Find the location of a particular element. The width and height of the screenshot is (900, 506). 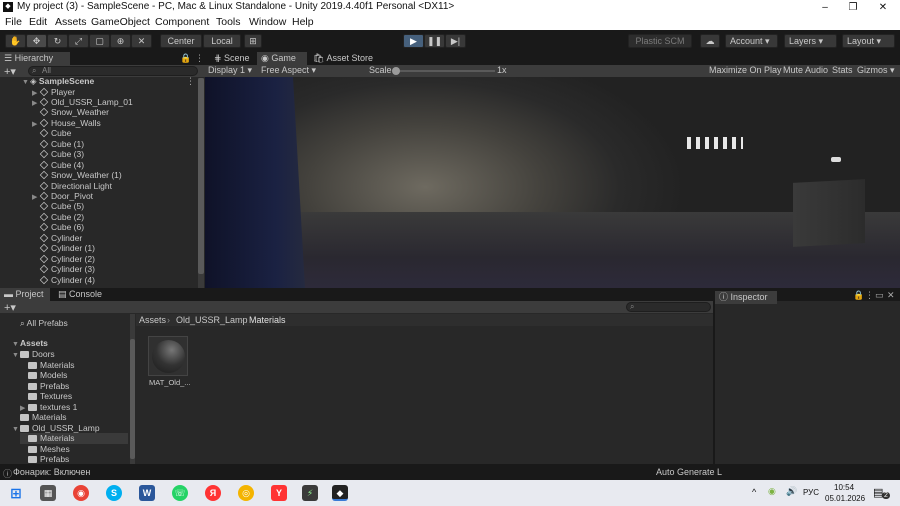

hierarchy-item: Cylinder (2) is located at coordinates (63, 259).